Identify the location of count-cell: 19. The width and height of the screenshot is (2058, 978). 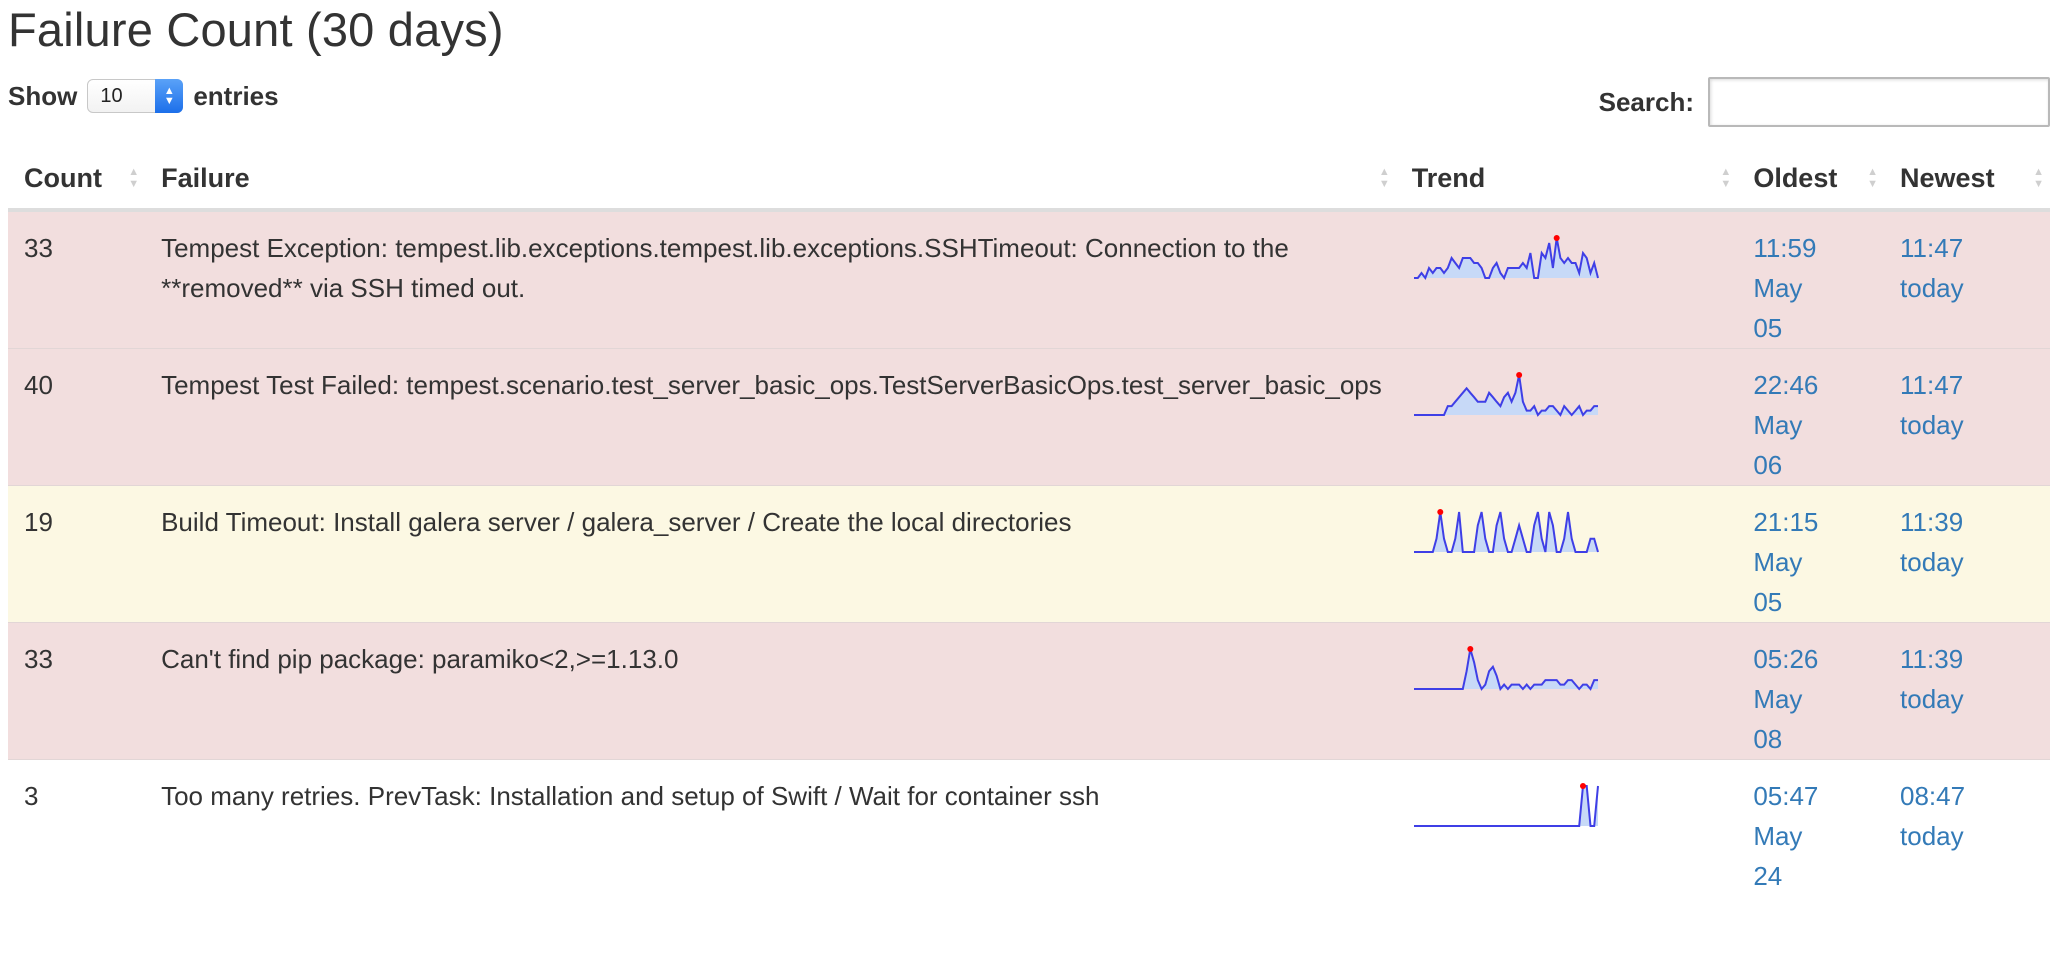
(77, 554).